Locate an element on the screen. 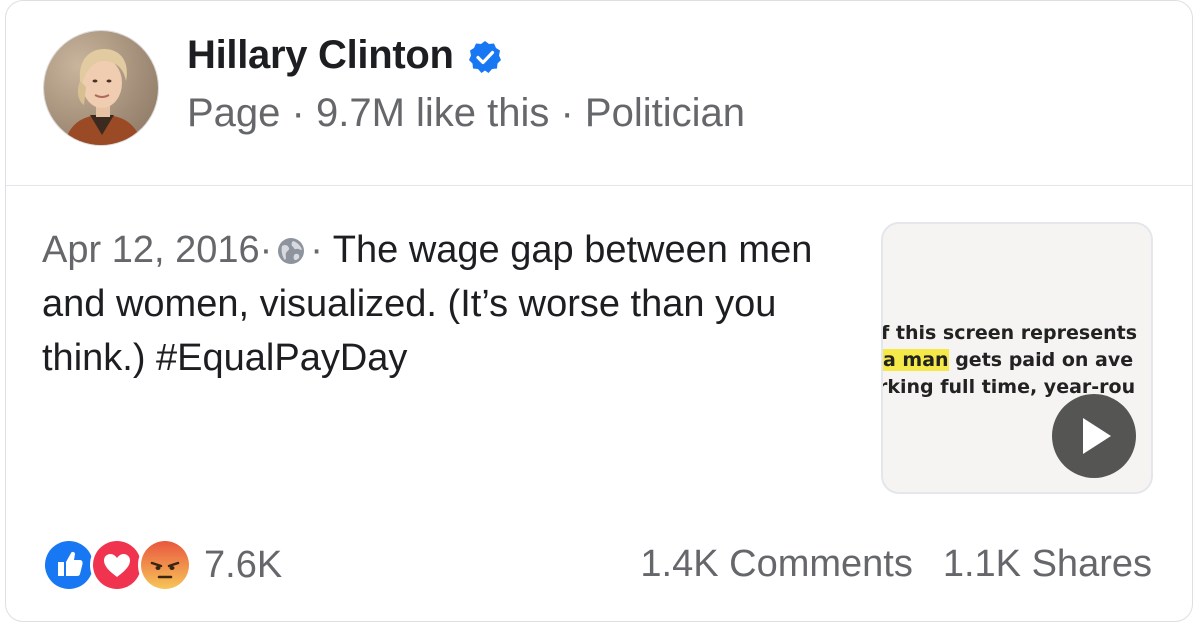 The width and height of the screenshot is (1201, 628). avatar is located at coordinates (101, 88).